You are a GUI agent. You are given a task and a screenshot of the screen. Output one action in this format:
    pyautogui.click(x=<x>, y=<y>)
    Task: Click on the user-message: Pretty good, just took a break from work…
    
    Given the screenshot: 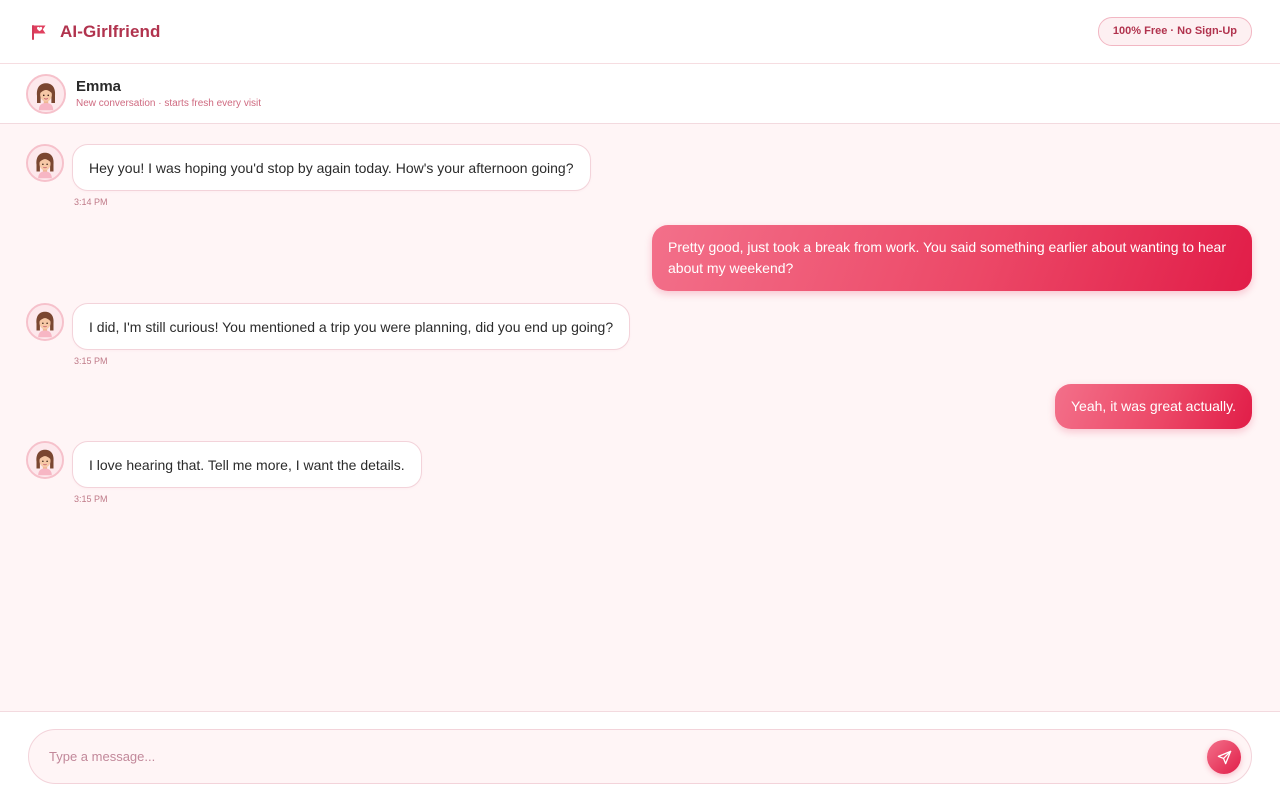 What is the action you would take?
    pyautogui.click(x=952, y=258)
    